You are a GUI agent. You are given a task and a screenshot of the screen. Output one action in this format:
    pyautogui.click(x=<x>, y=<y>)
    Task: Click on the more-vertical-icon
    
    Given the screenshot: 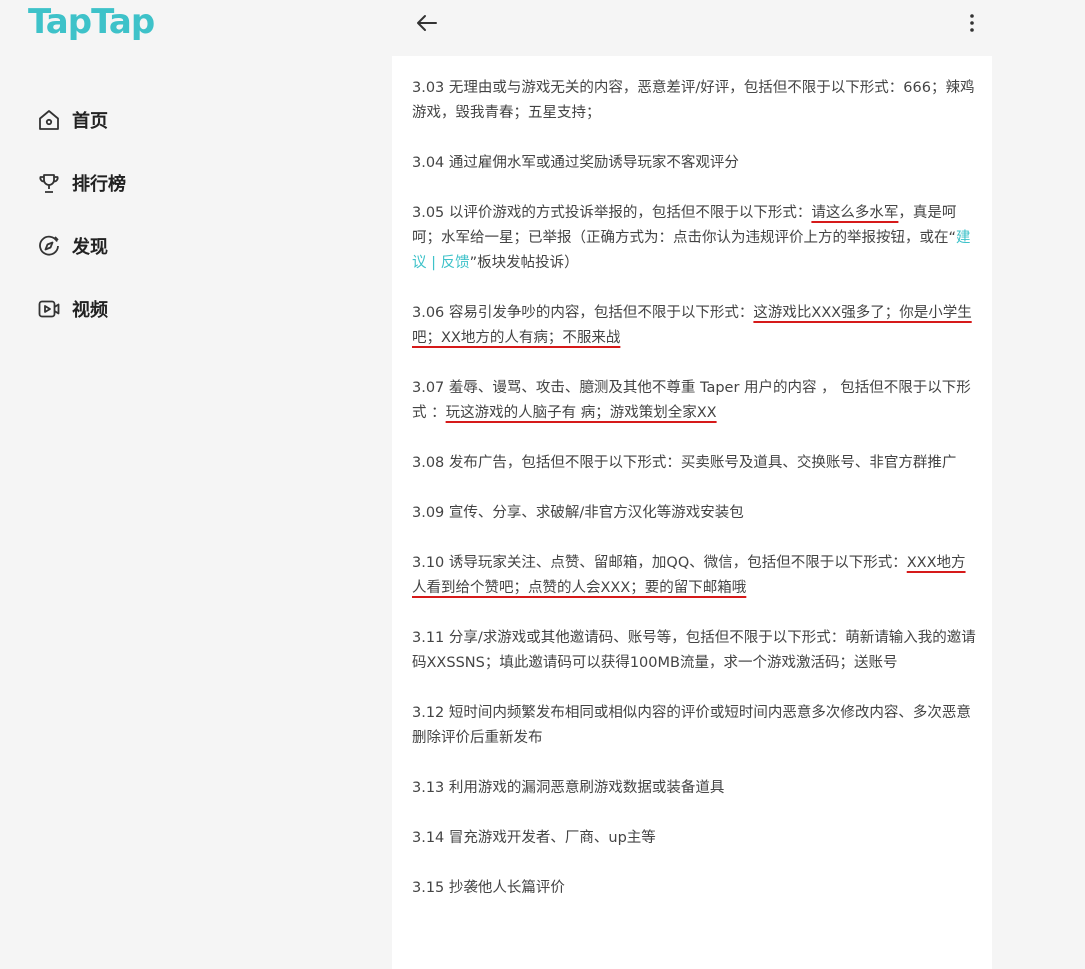 What is the action you would take?
    pyautogui.click(x=972, y=23)
    